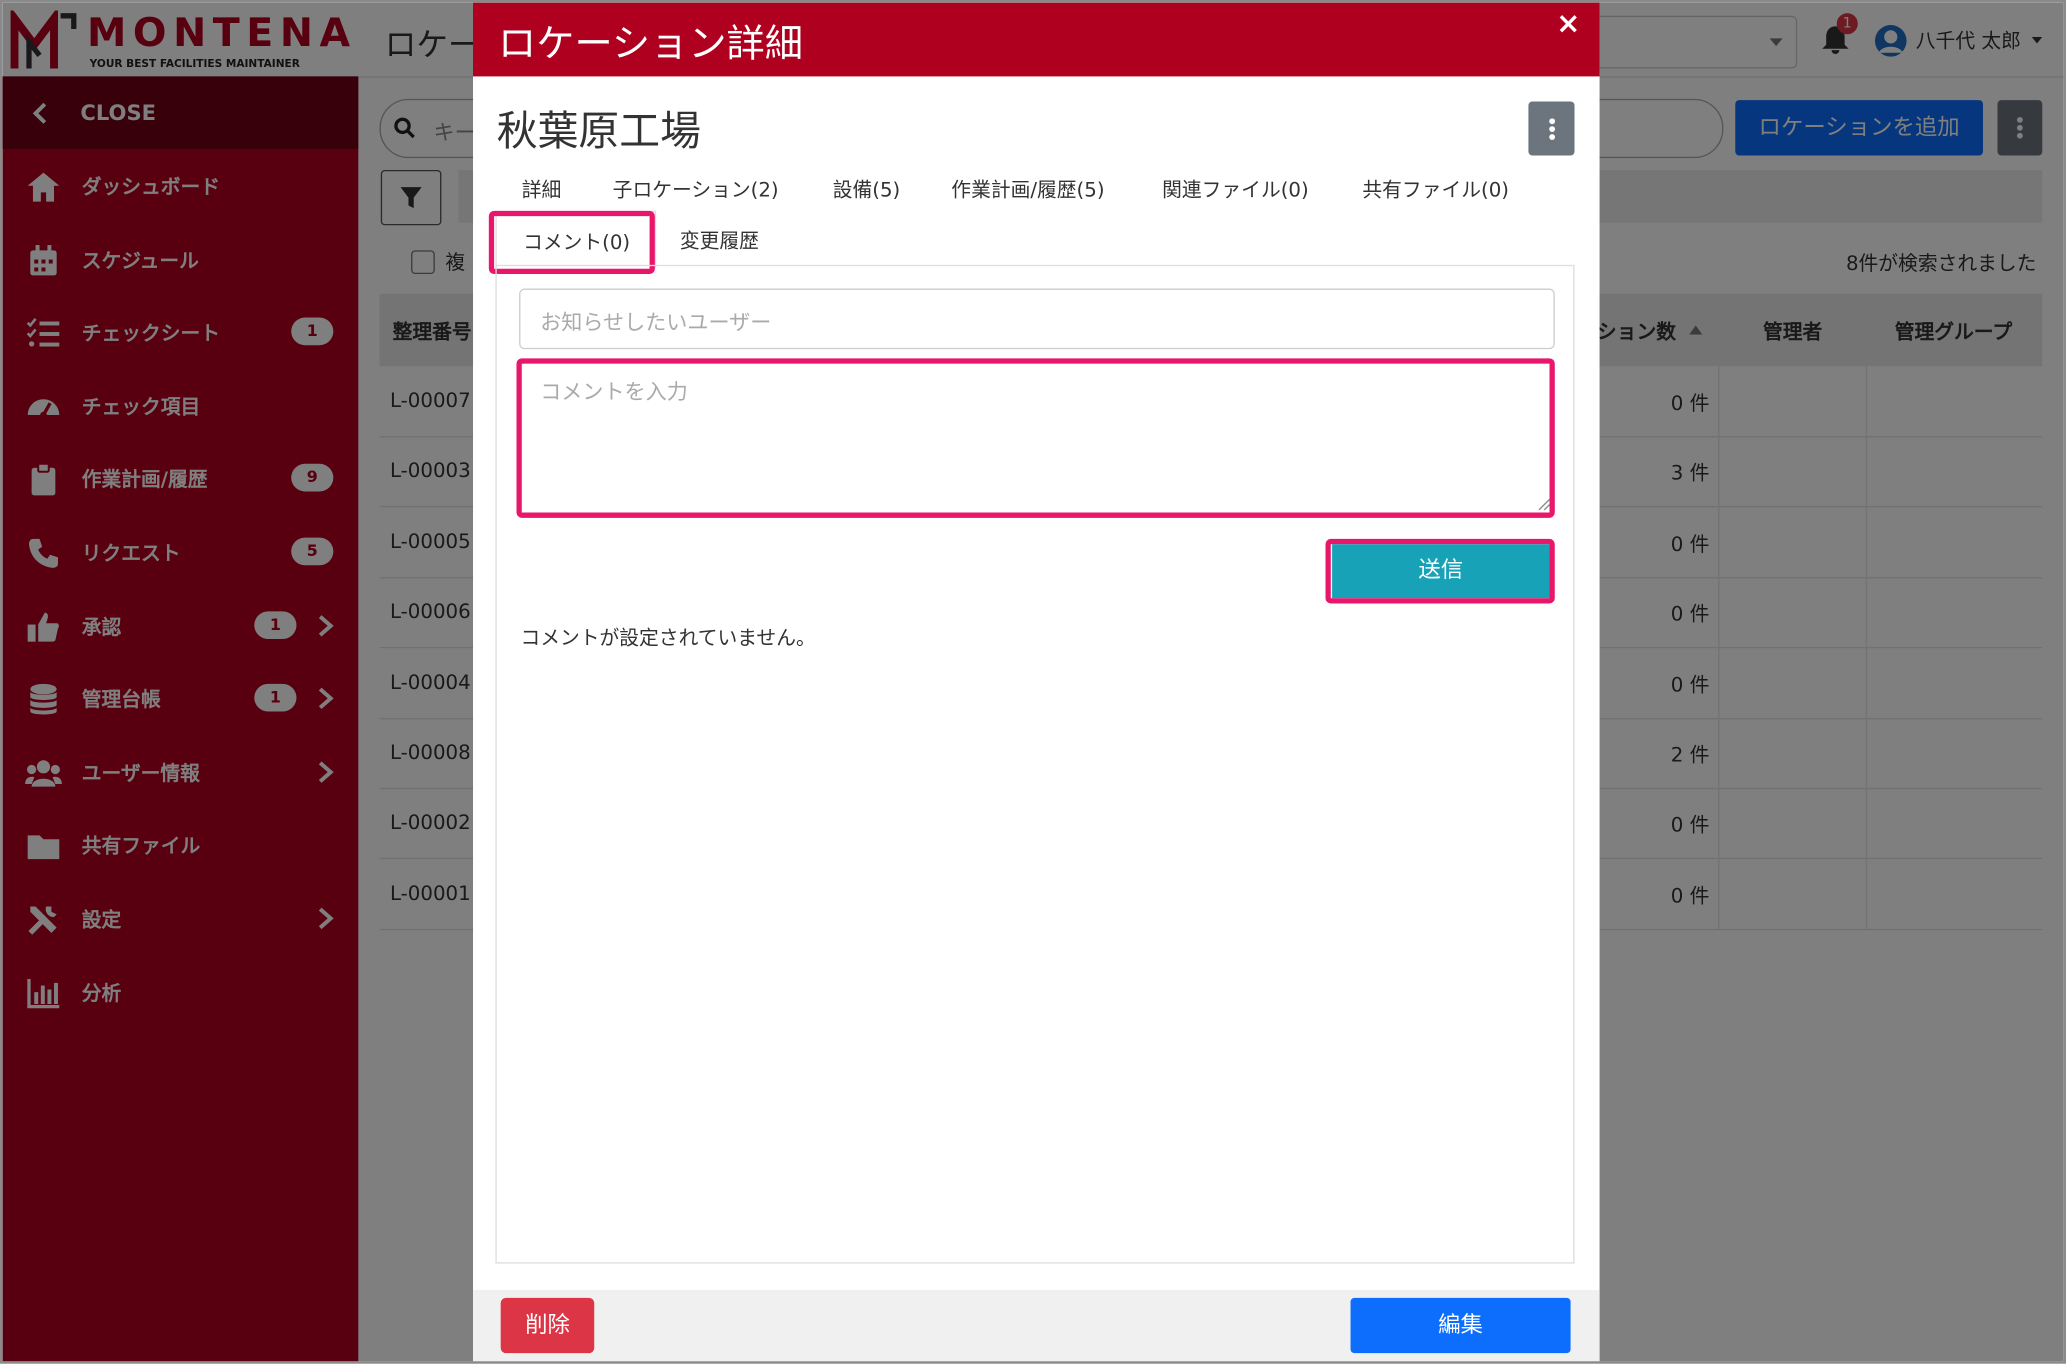  I want to click on modal-footer: 削除 編集, so click(1036, 1325).